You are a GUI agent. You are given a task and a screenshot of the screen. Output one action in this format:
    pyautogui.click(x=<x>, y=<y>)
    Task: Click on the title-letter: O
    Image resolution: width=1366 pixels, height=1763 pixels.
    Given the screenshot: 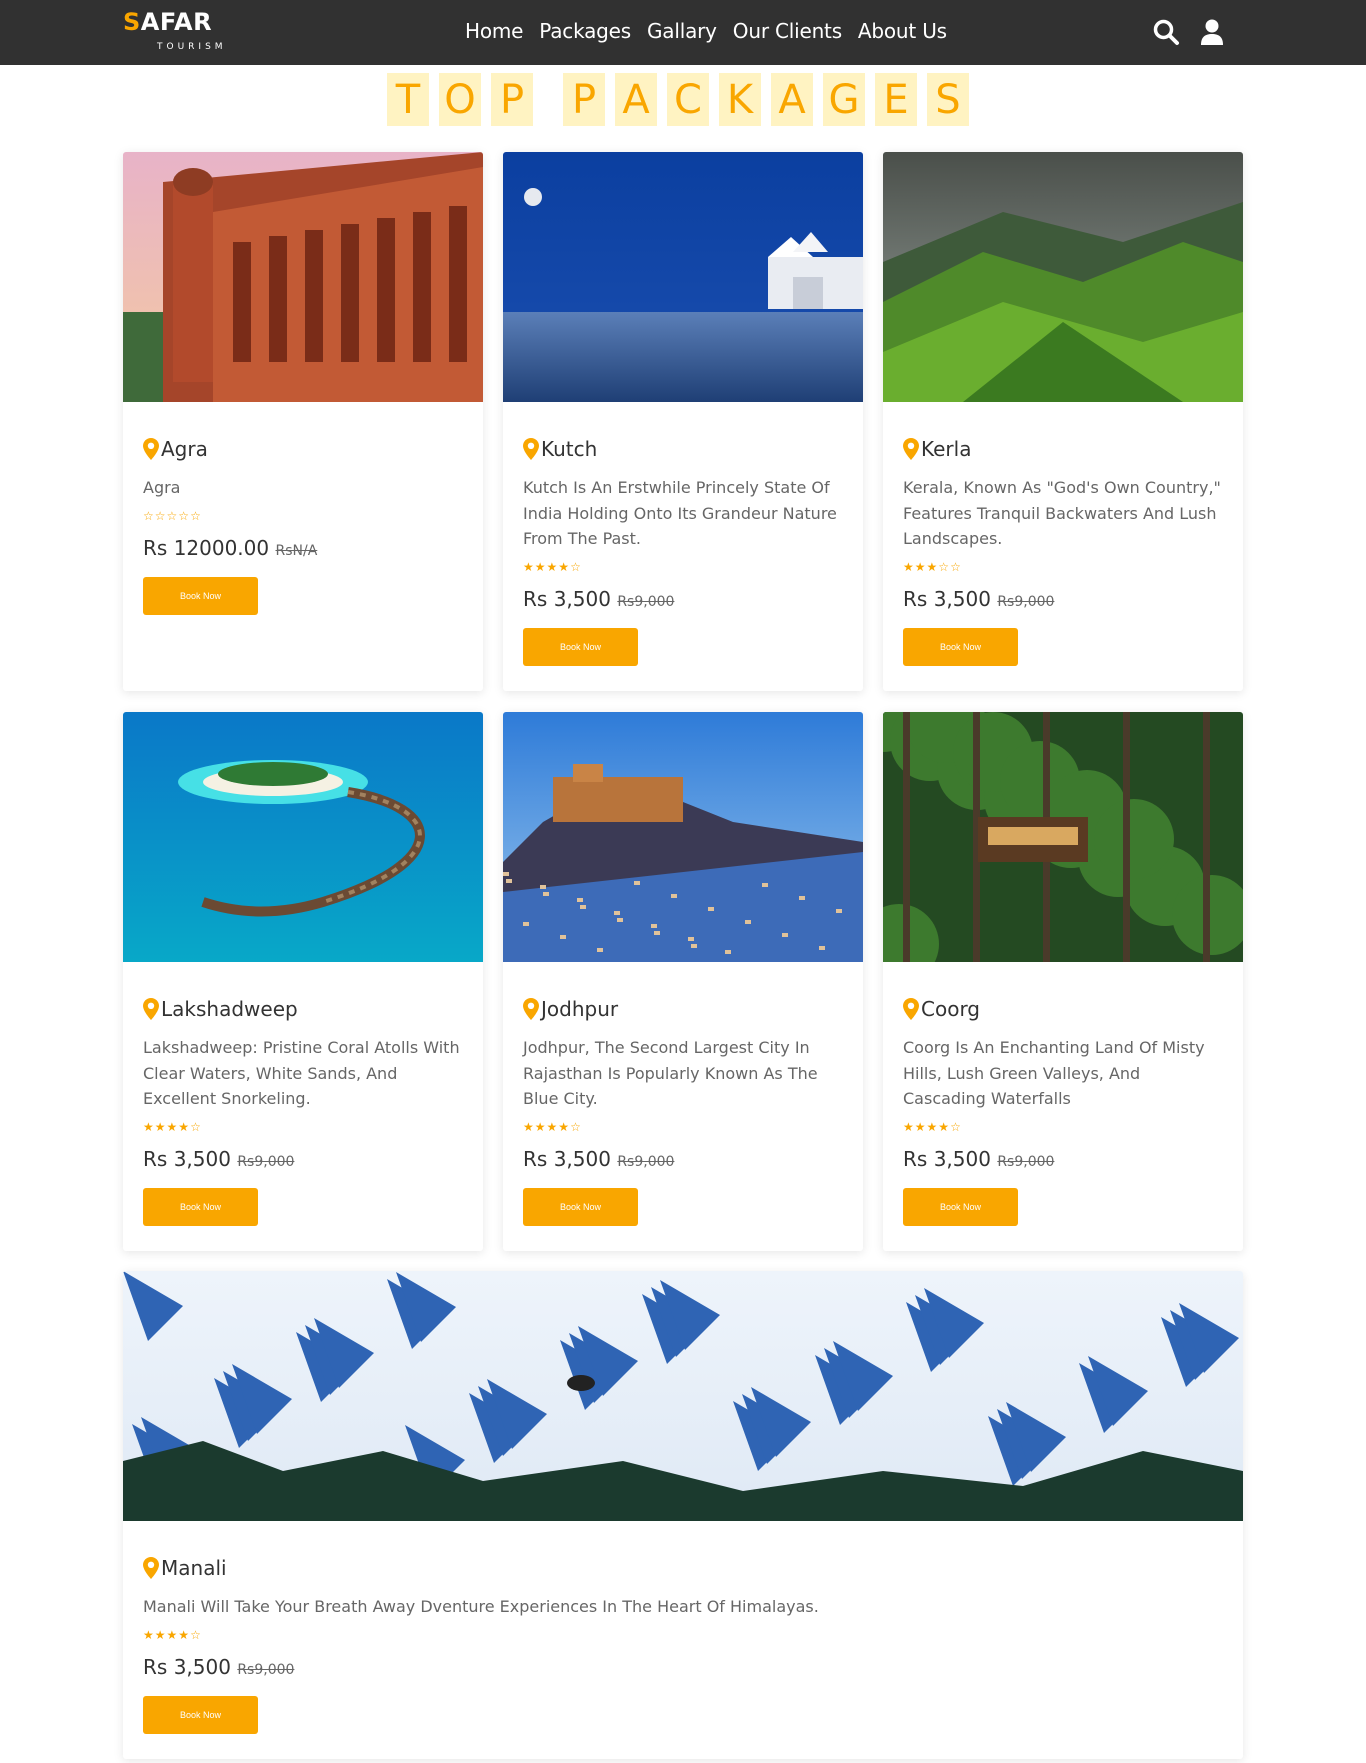 What is the action you would take?
    pyautogui.click(x=460, y=99)
    